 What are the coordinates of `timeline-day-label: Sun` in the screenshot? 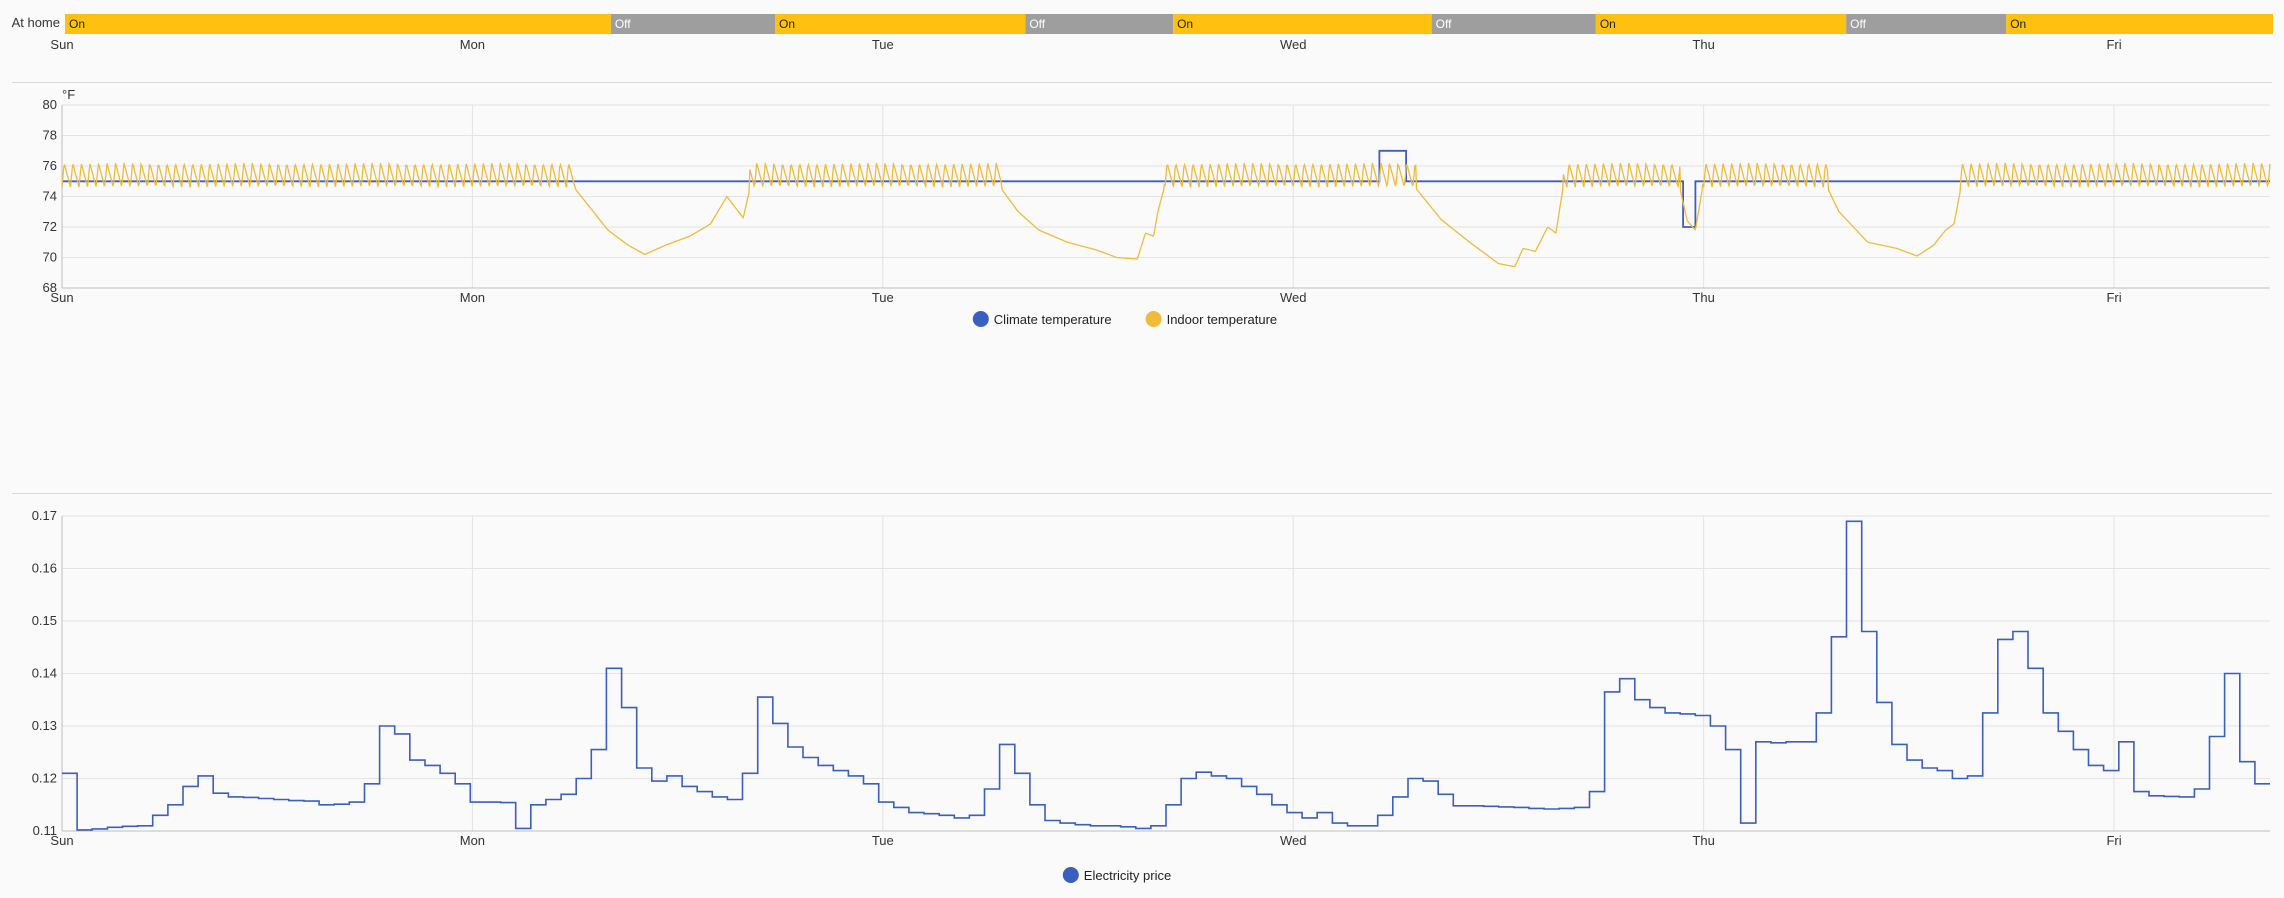 It's located at (61, 44).